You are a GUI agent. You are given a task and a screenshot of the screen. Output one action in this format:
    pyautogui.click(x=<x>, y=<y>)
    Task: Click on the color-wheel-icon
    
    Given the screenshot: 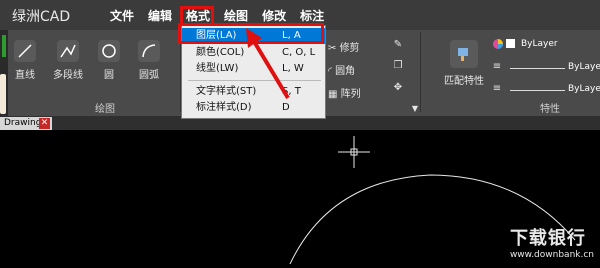 What is the action you would take?
    pyautogui.click(x=498, y=45)
    